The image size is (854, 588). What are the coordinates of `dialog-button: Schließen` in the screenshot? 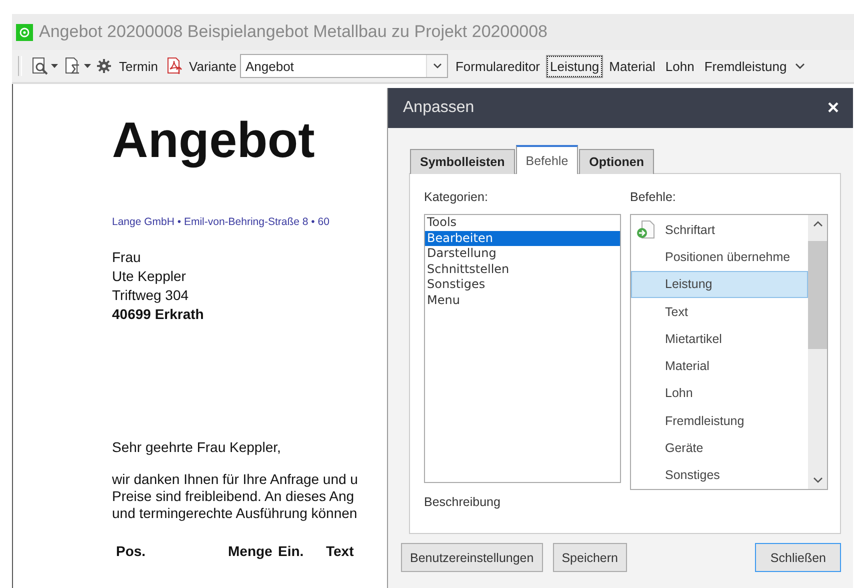 It's located at (798, 557).